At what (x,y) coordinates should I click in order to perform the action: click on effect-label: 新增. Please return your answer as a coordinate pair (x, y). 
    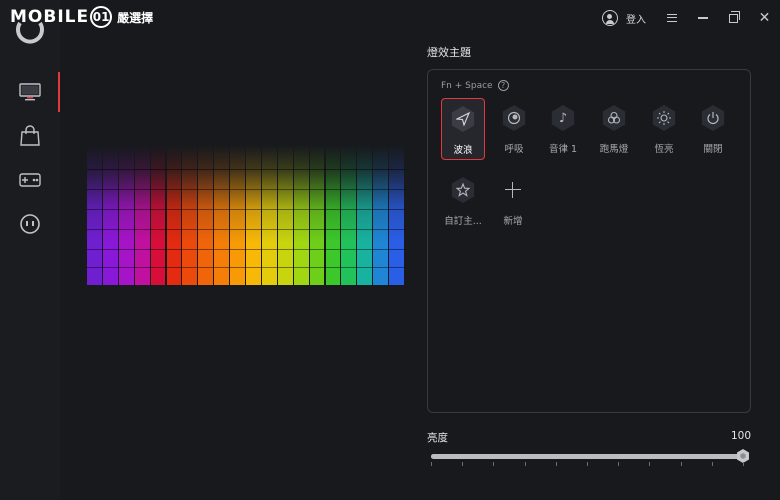
    Looking at the image, I should click on (513, 221).